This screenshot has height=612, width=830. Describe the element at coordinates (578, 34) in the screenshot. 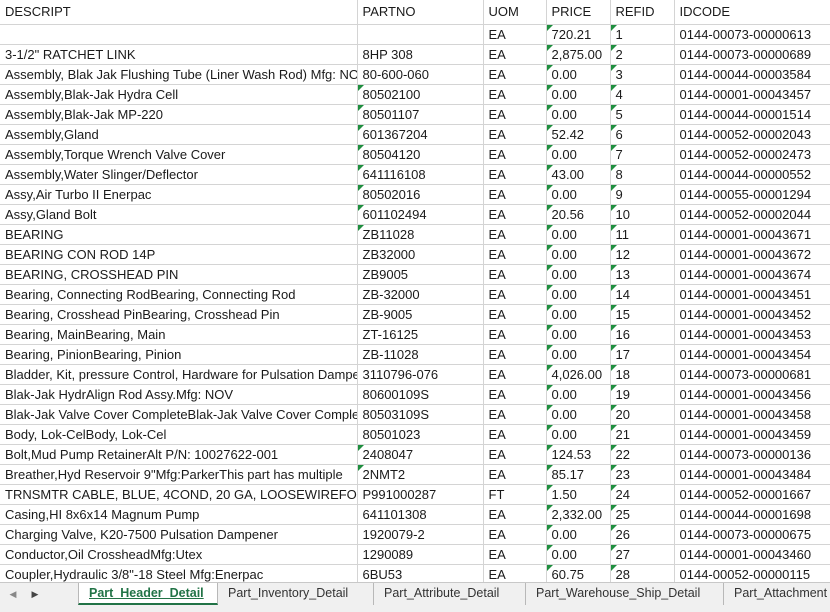

I see `cell-price: 720.21` at that location.